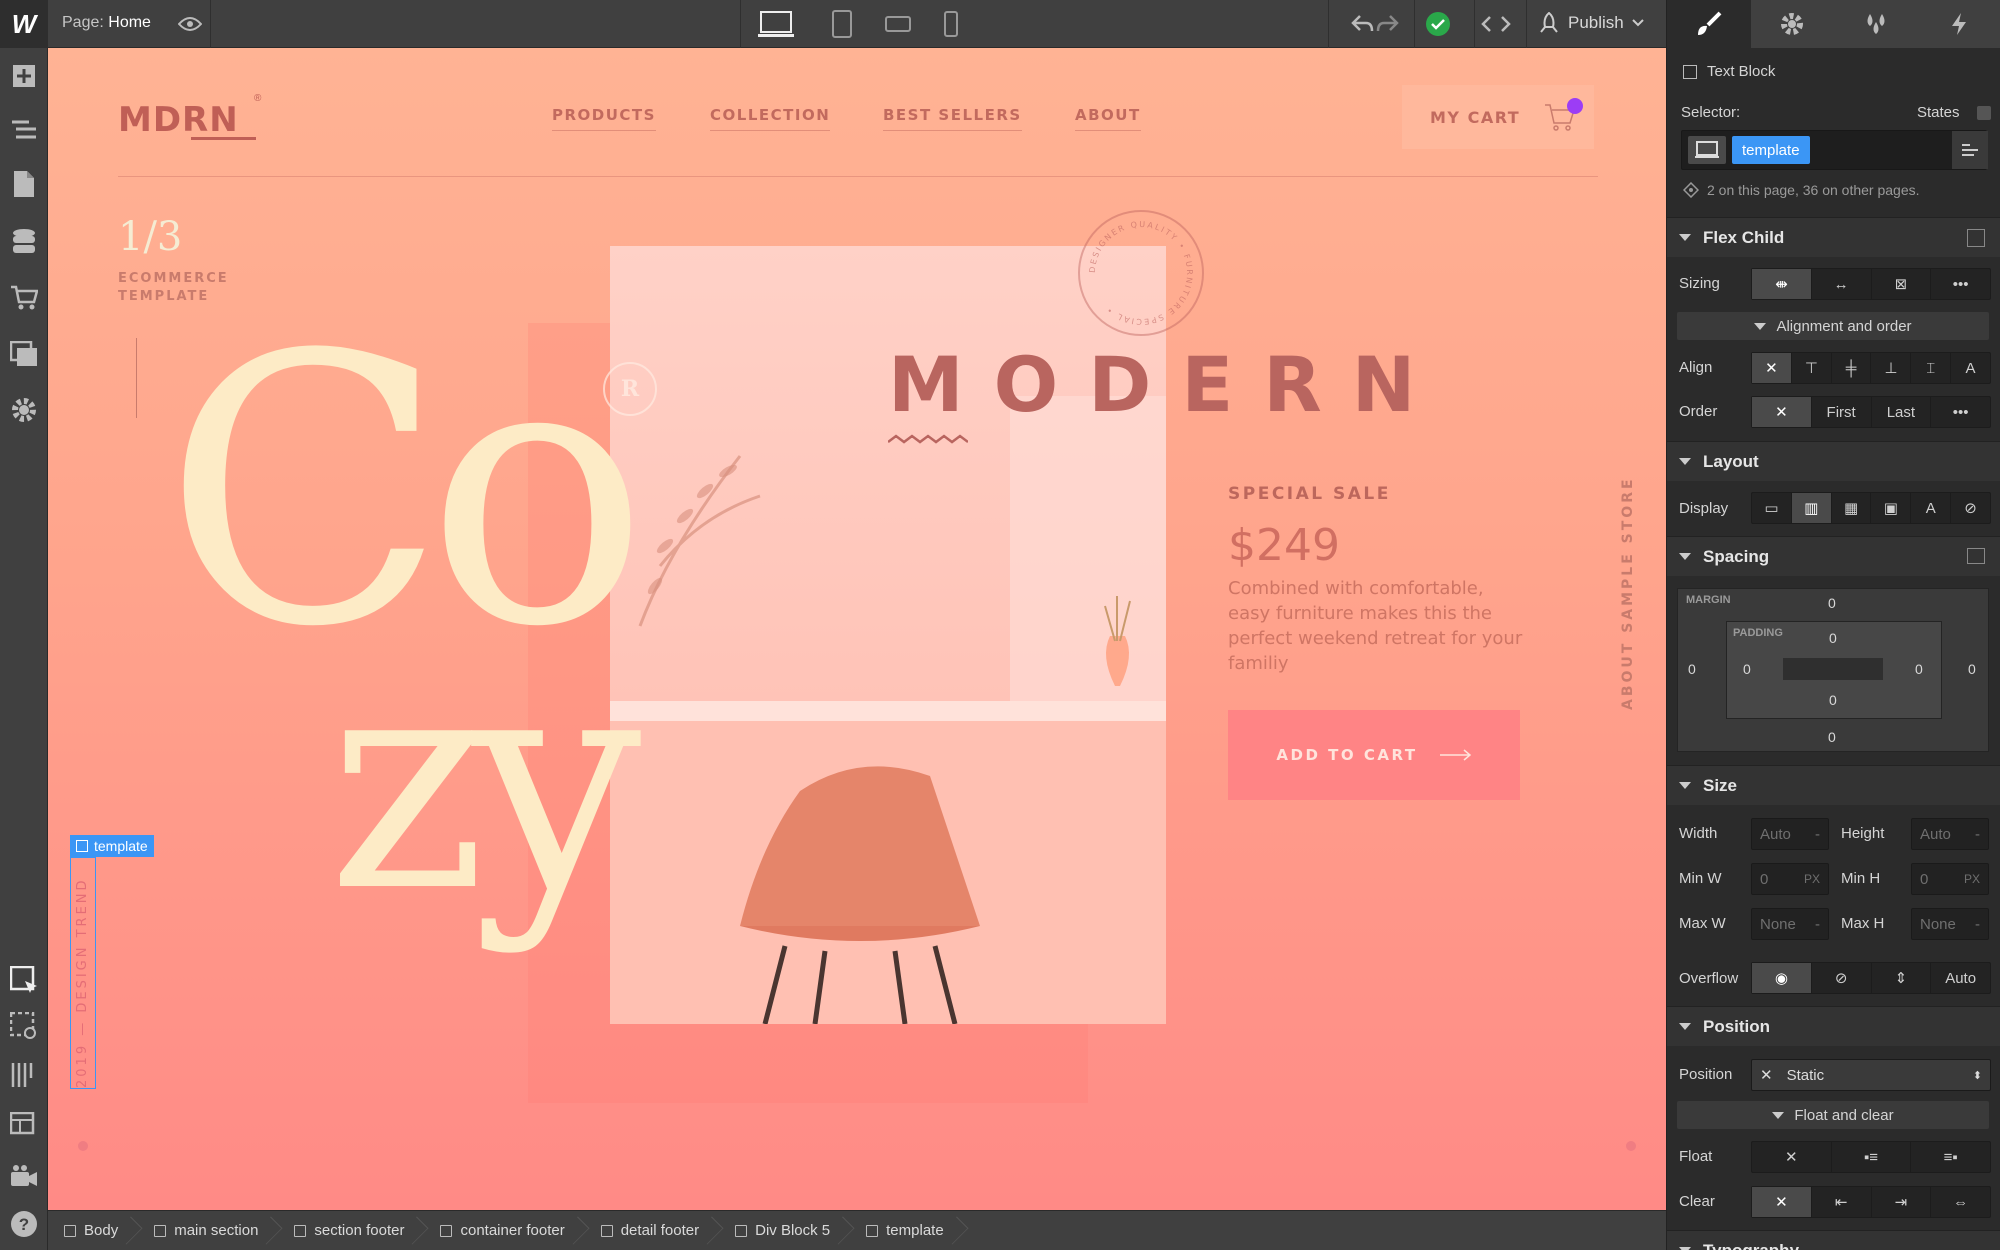 This screenshot has width=2000, height=1250. I want to click on nav-best-sellers: BEST SELLERS, so click(952, 118).